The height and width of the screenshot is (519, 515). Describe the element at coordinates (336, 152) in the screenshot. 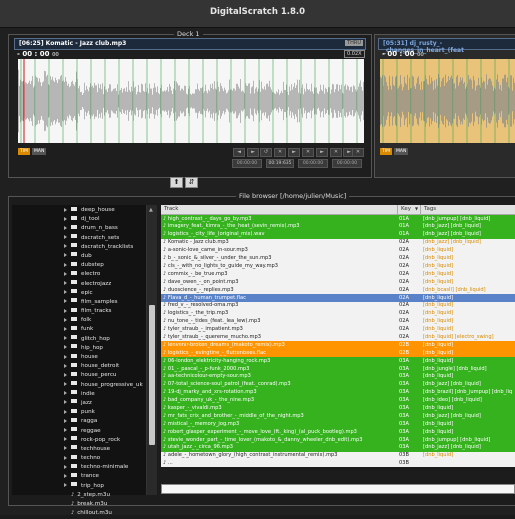

I see `deck-1-cue-8-button: ✕` at that location.